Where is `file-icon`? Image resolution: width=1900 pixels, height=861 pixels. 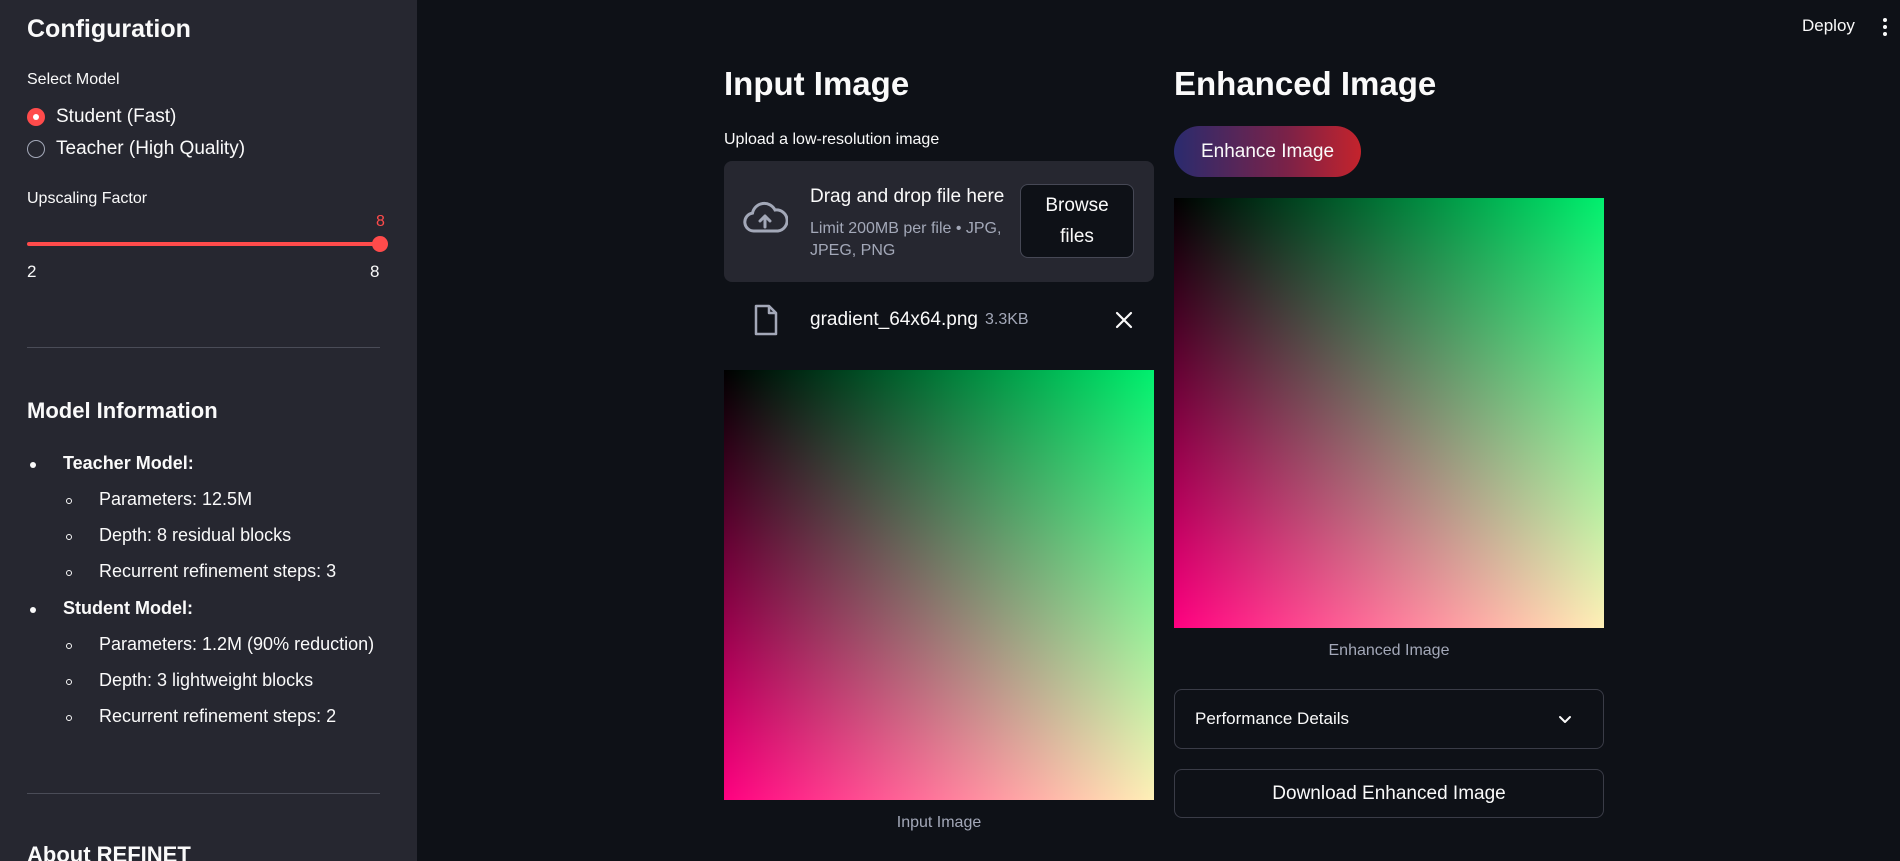
file-icon is located at coordinates (766, 320).